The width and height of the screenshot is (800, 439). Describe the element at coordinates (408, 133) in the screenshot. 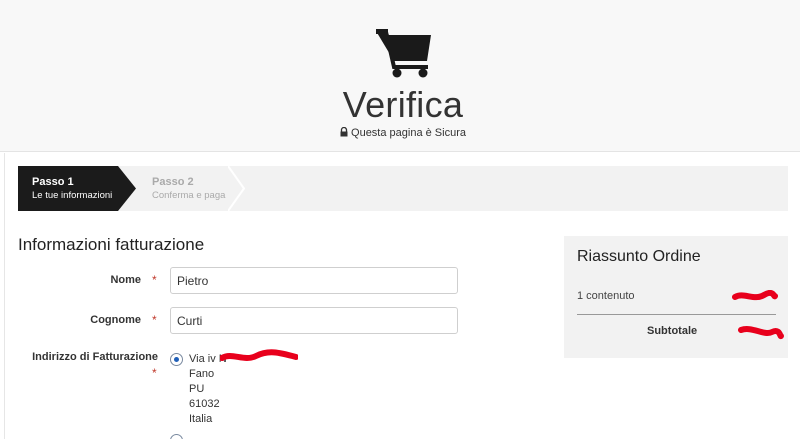

I see `secure-text: Questa pagina è Sicura` at that location.